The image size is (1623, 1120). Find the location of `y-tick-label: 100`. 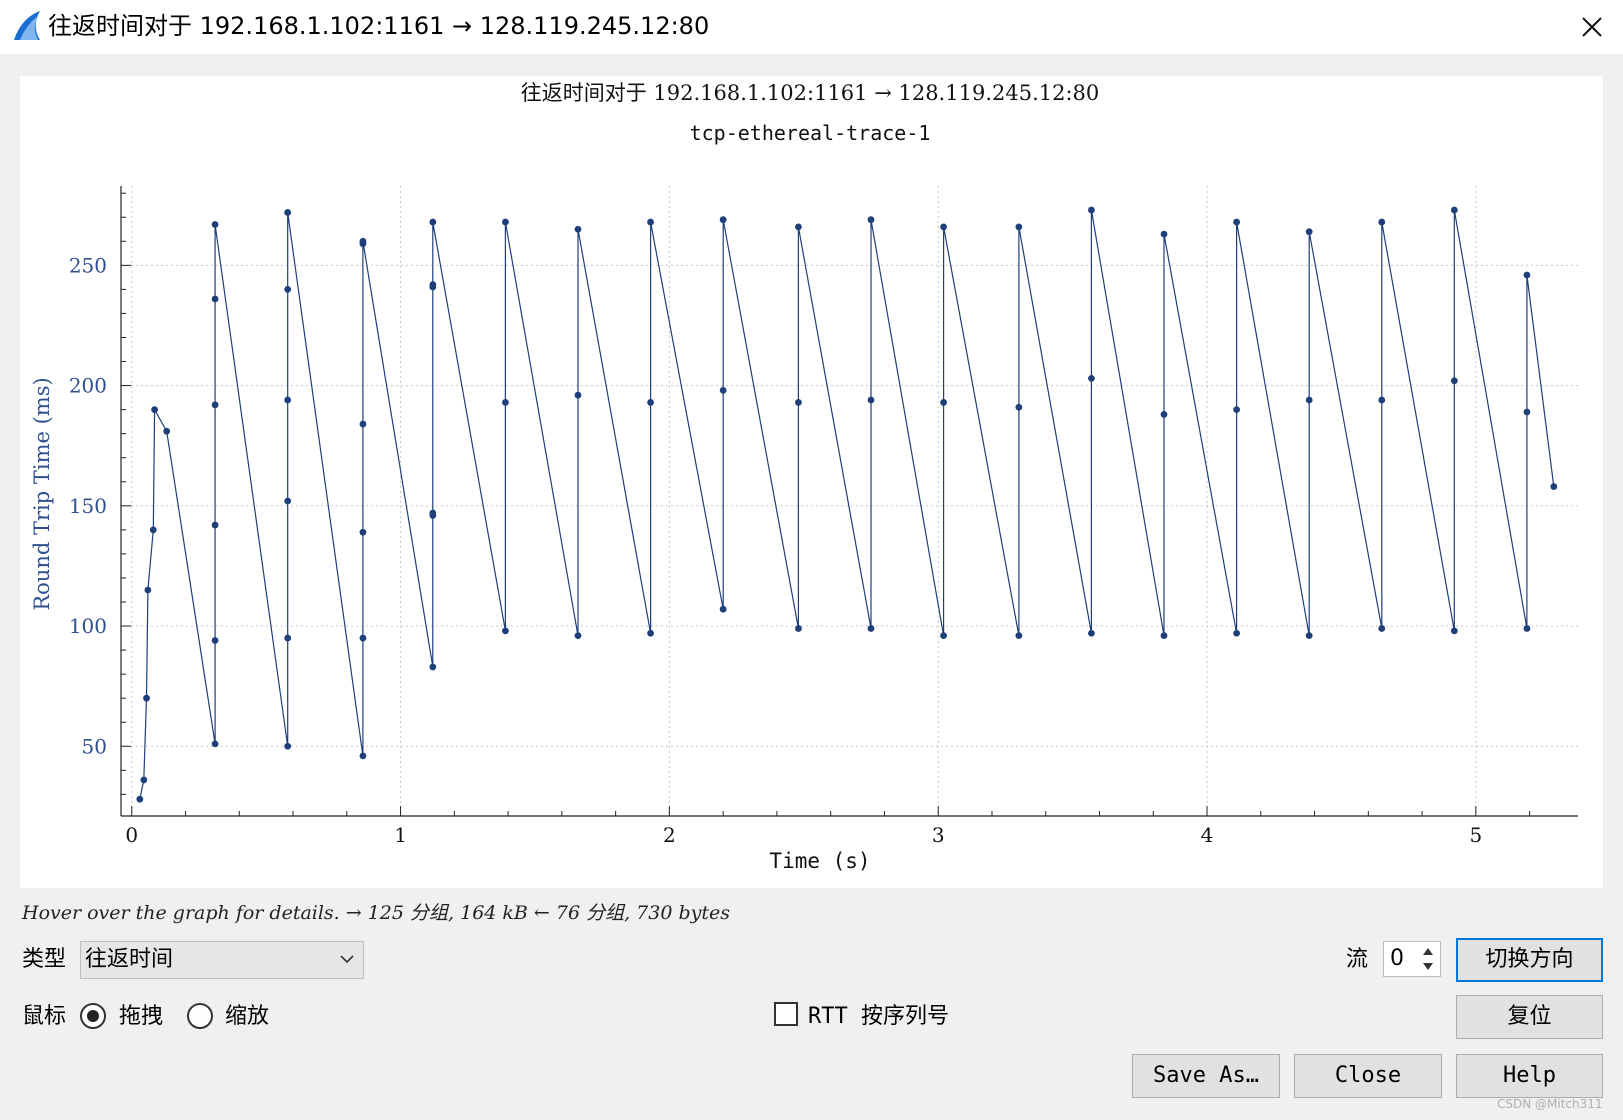

y-tick-label: 100 is located at coordinates (88, 626).